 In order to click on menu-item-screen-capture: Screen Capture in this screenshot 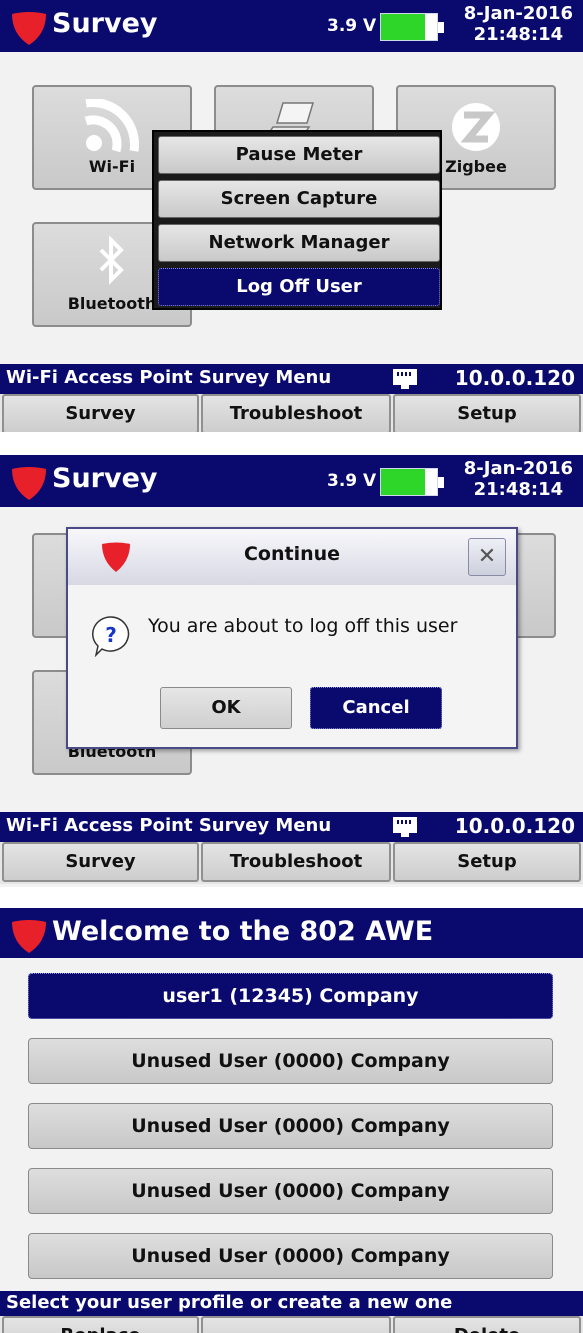, I will do `click(299, 199)`.